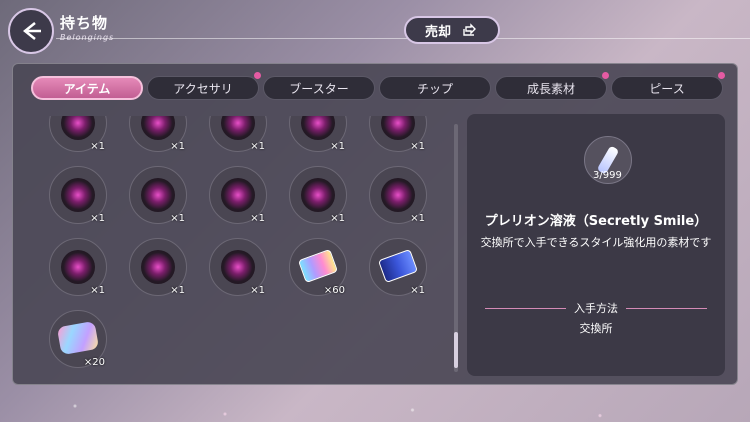 Image resolution: width=750 pixels, height=422 pixels. I want to click on acquisition-header: 入手方法, so click(596, 308).